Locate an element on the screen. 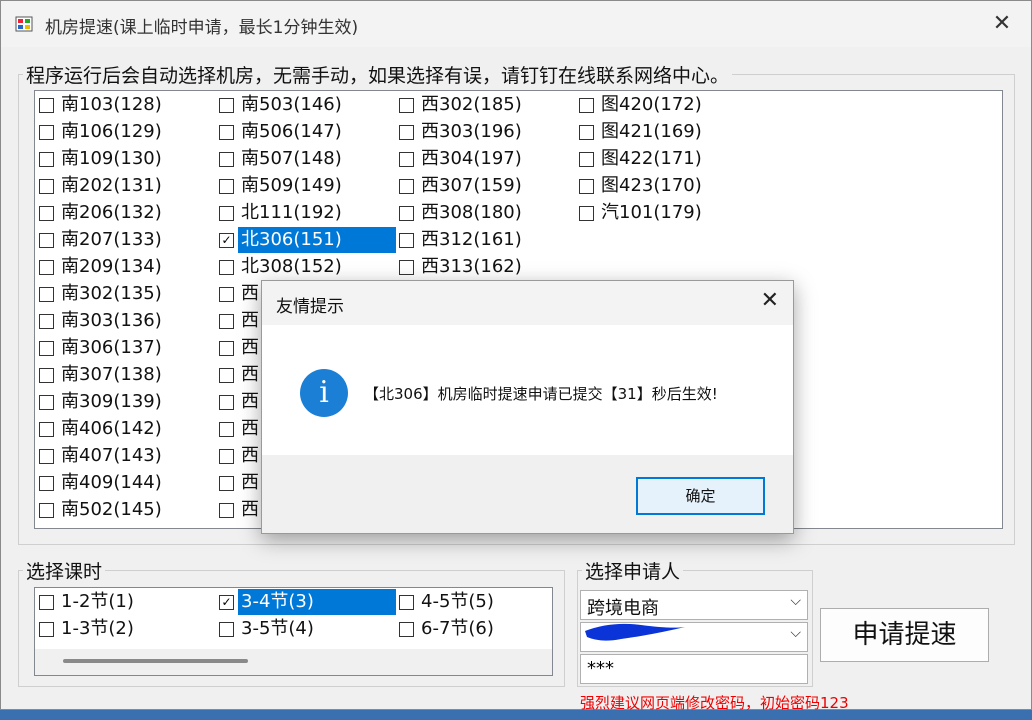  applicant-select: ⌵ is located at coordinates (694, 637).